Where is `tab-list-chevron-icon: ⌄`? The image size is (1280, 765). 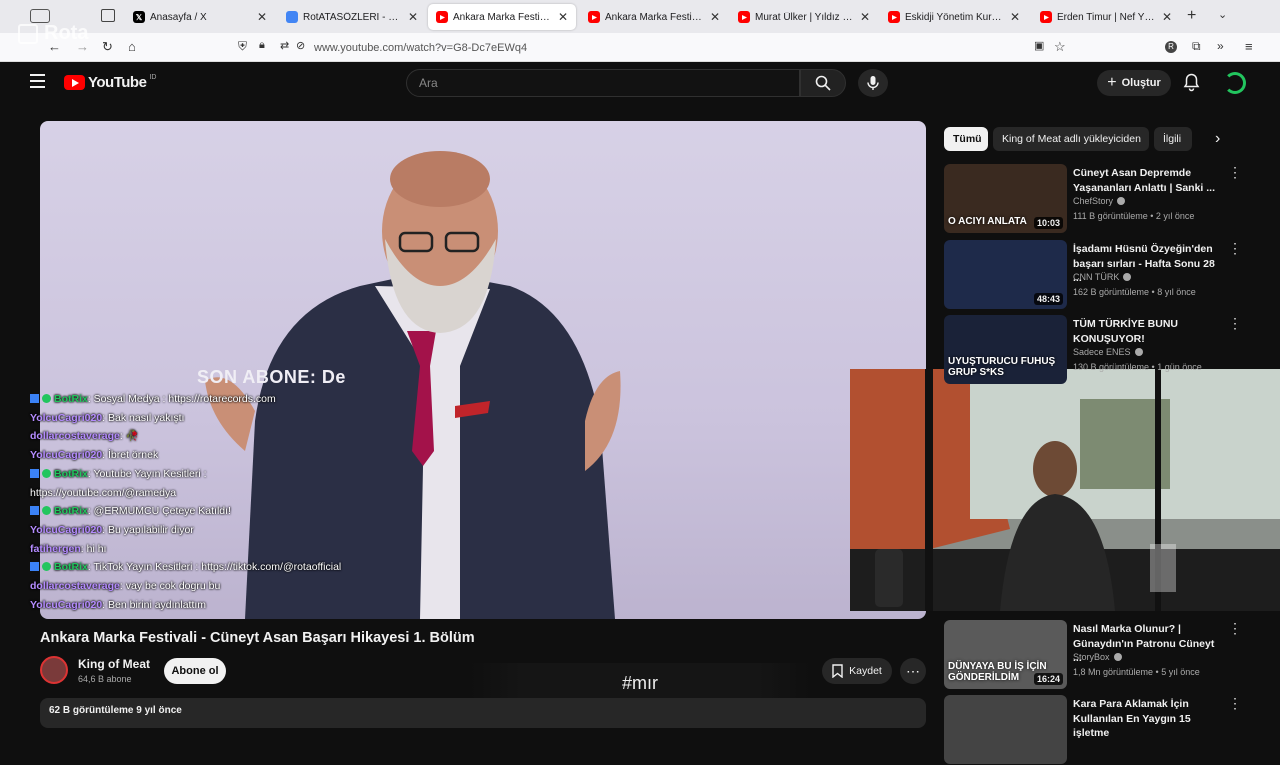 tab-list-chevron-icon: ⌄ is located at coordinates (1222, 14).